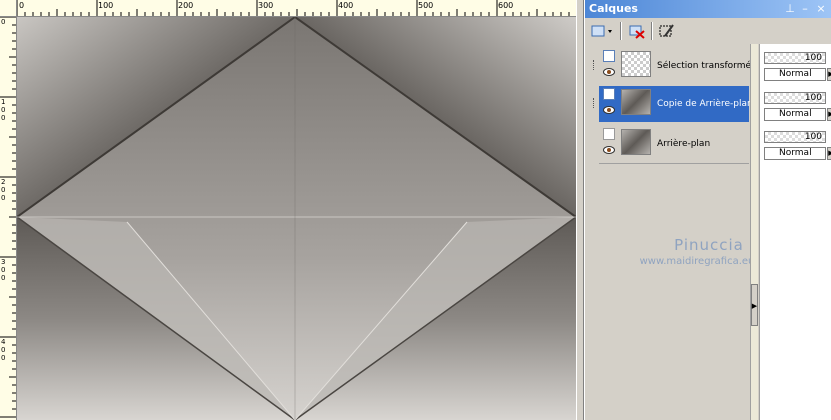 The width and height of the screenshot is (831, 420). I want to click on layer-row-selection-transformee: Sélection transformée, so click(675, 66).